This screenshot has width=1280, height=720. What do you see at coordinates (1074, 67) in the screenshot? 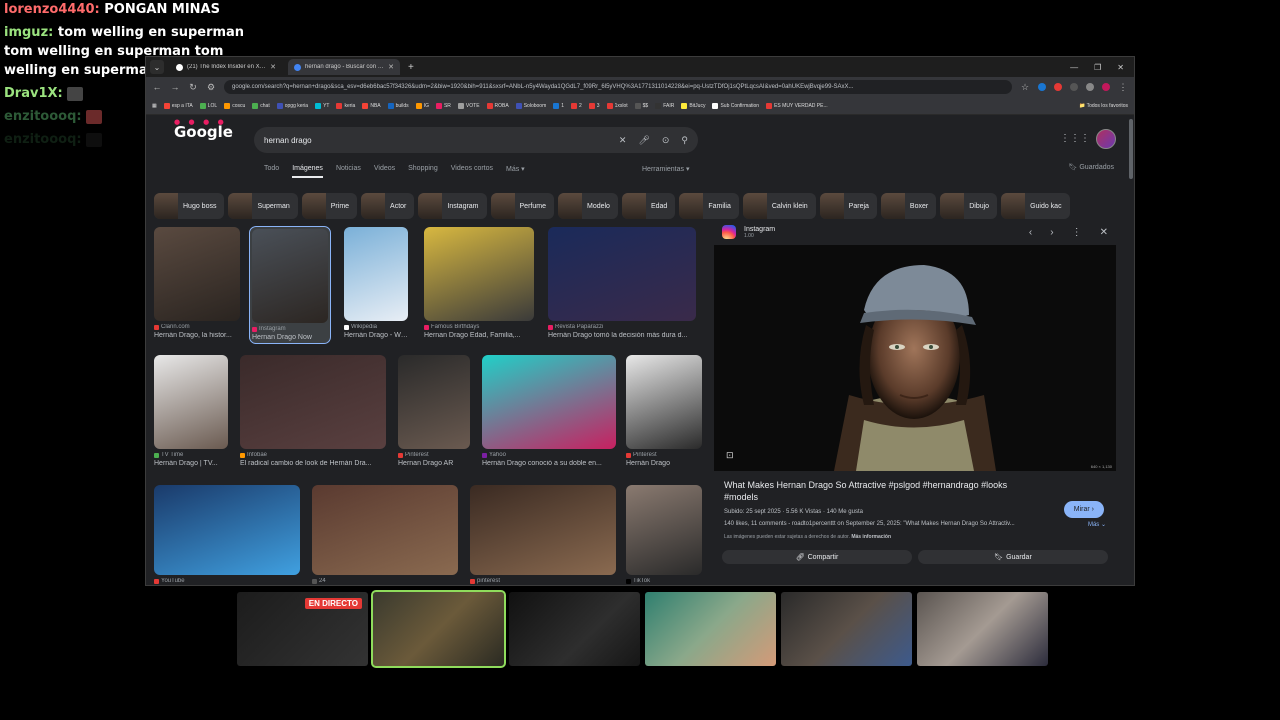
I see `minimize-icon: —` at bounding box center [1074, 67].